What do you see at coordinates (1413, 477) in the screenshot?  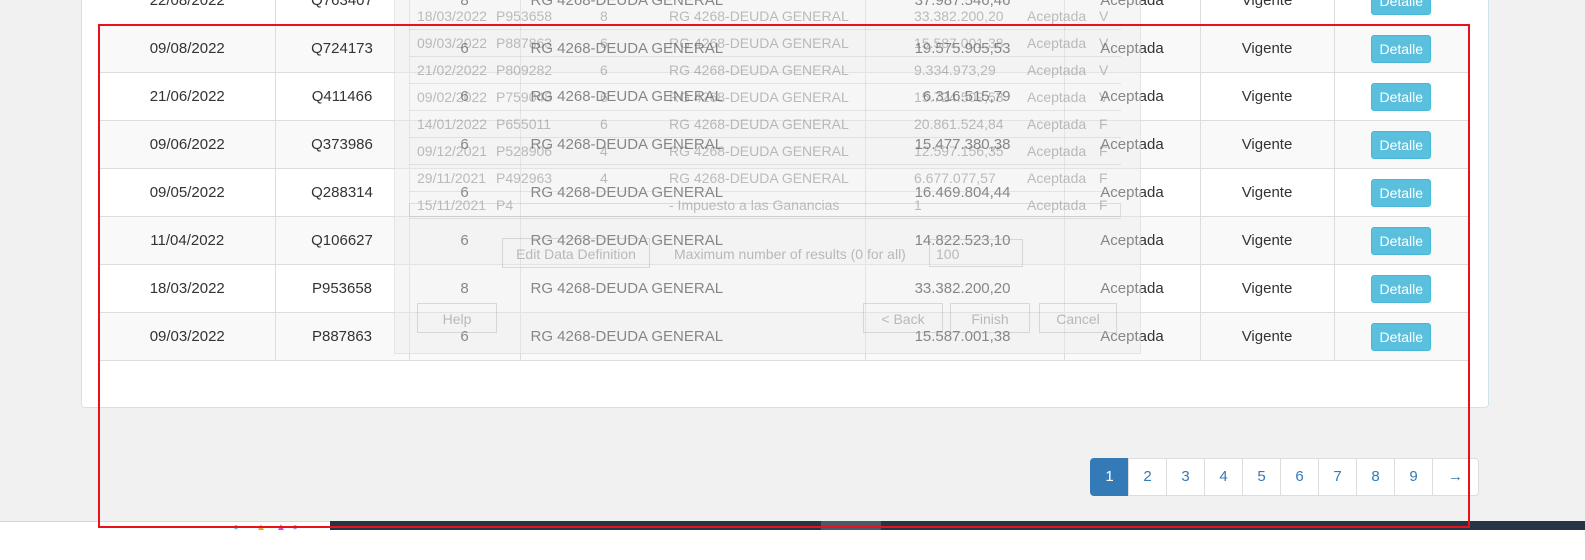 I see `page-link-9: 9` at bounding box center [1413, 477].